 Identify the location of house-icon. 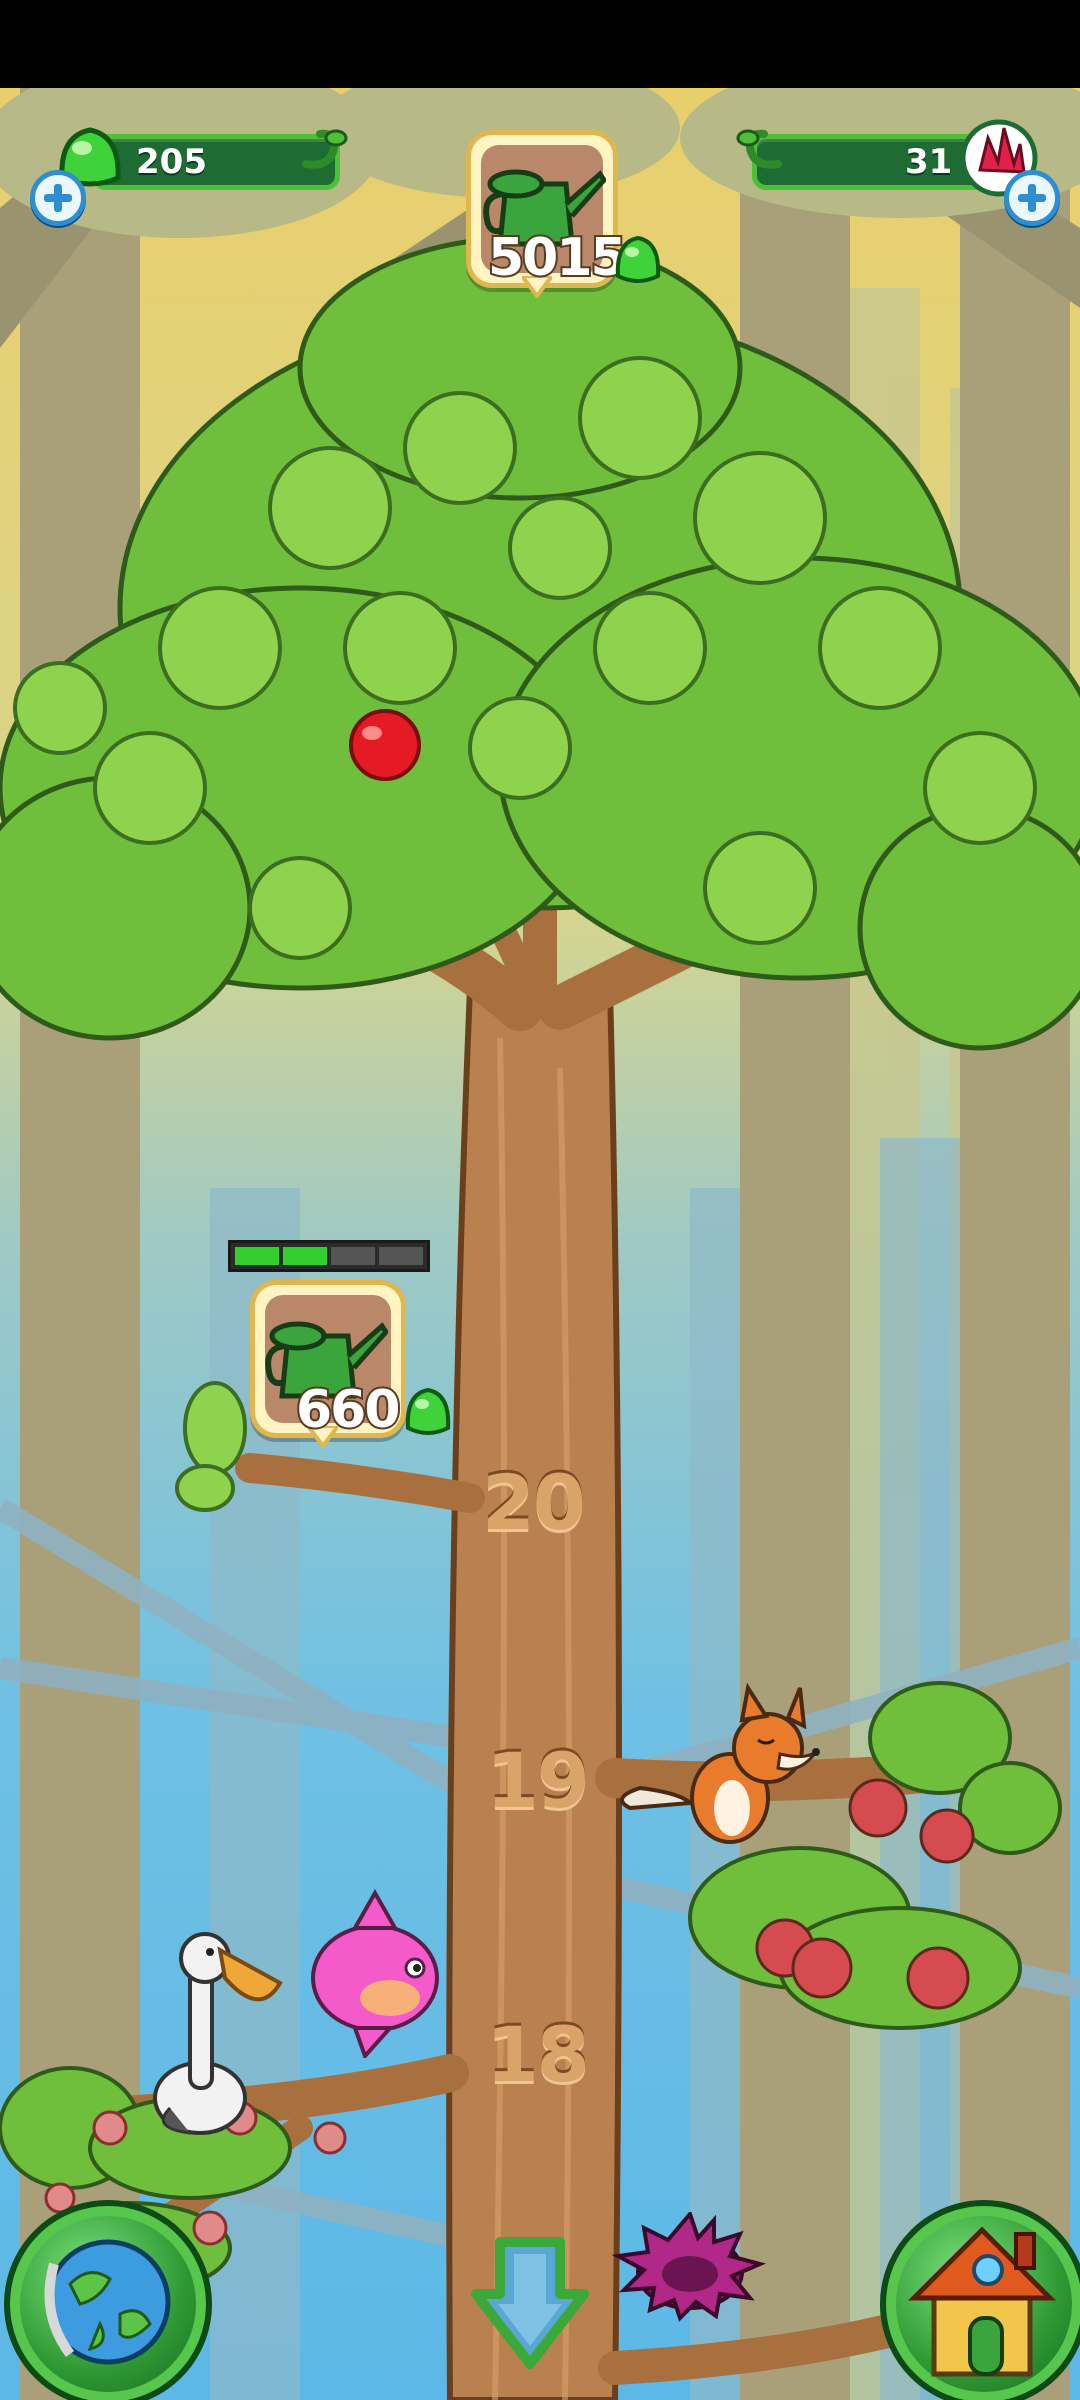
(982, 2301).